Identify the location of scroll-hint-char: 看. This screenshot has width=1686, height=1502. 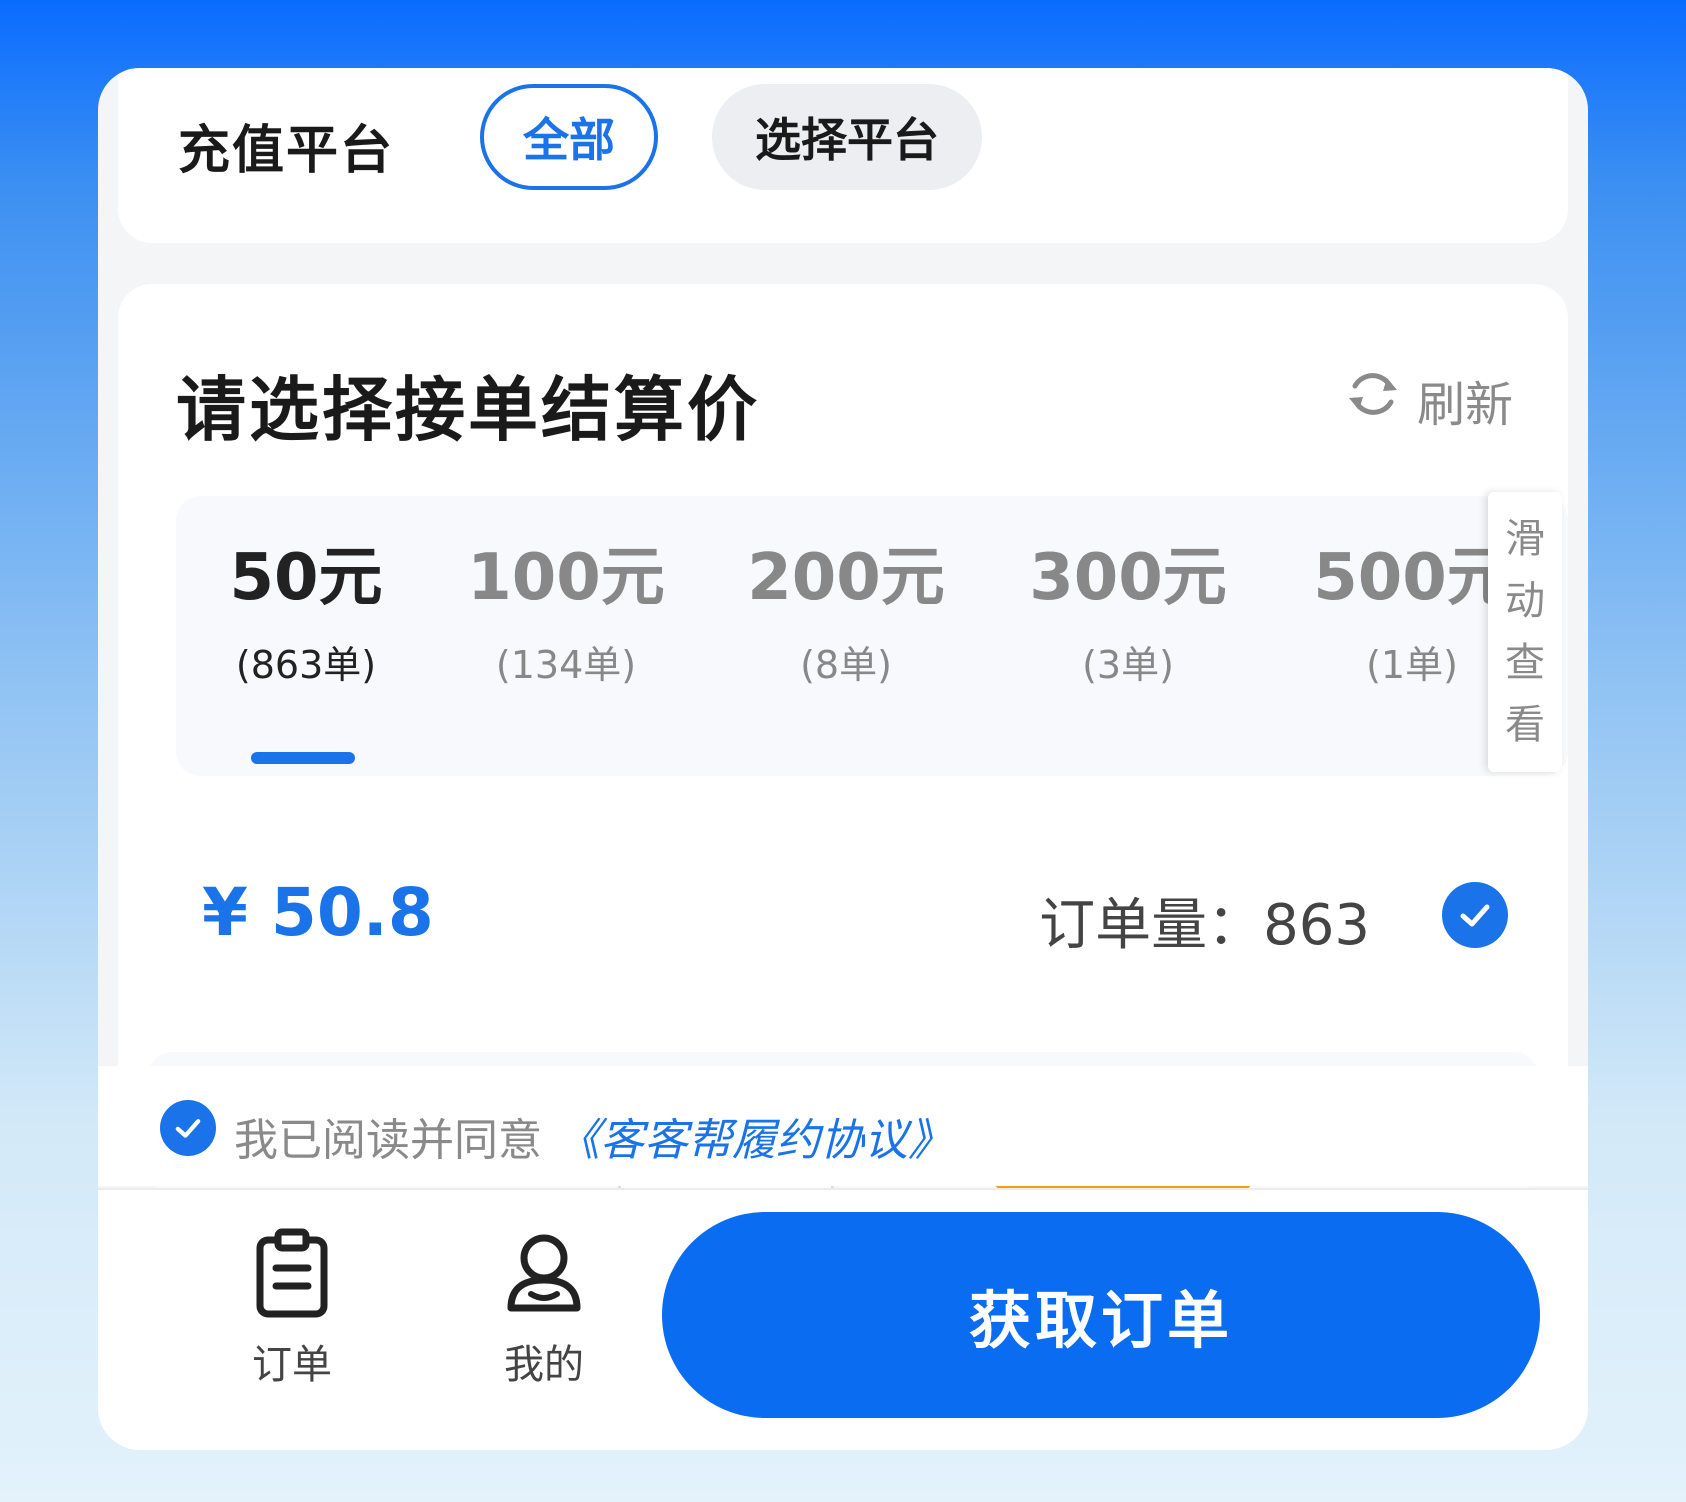
(1525, 725).